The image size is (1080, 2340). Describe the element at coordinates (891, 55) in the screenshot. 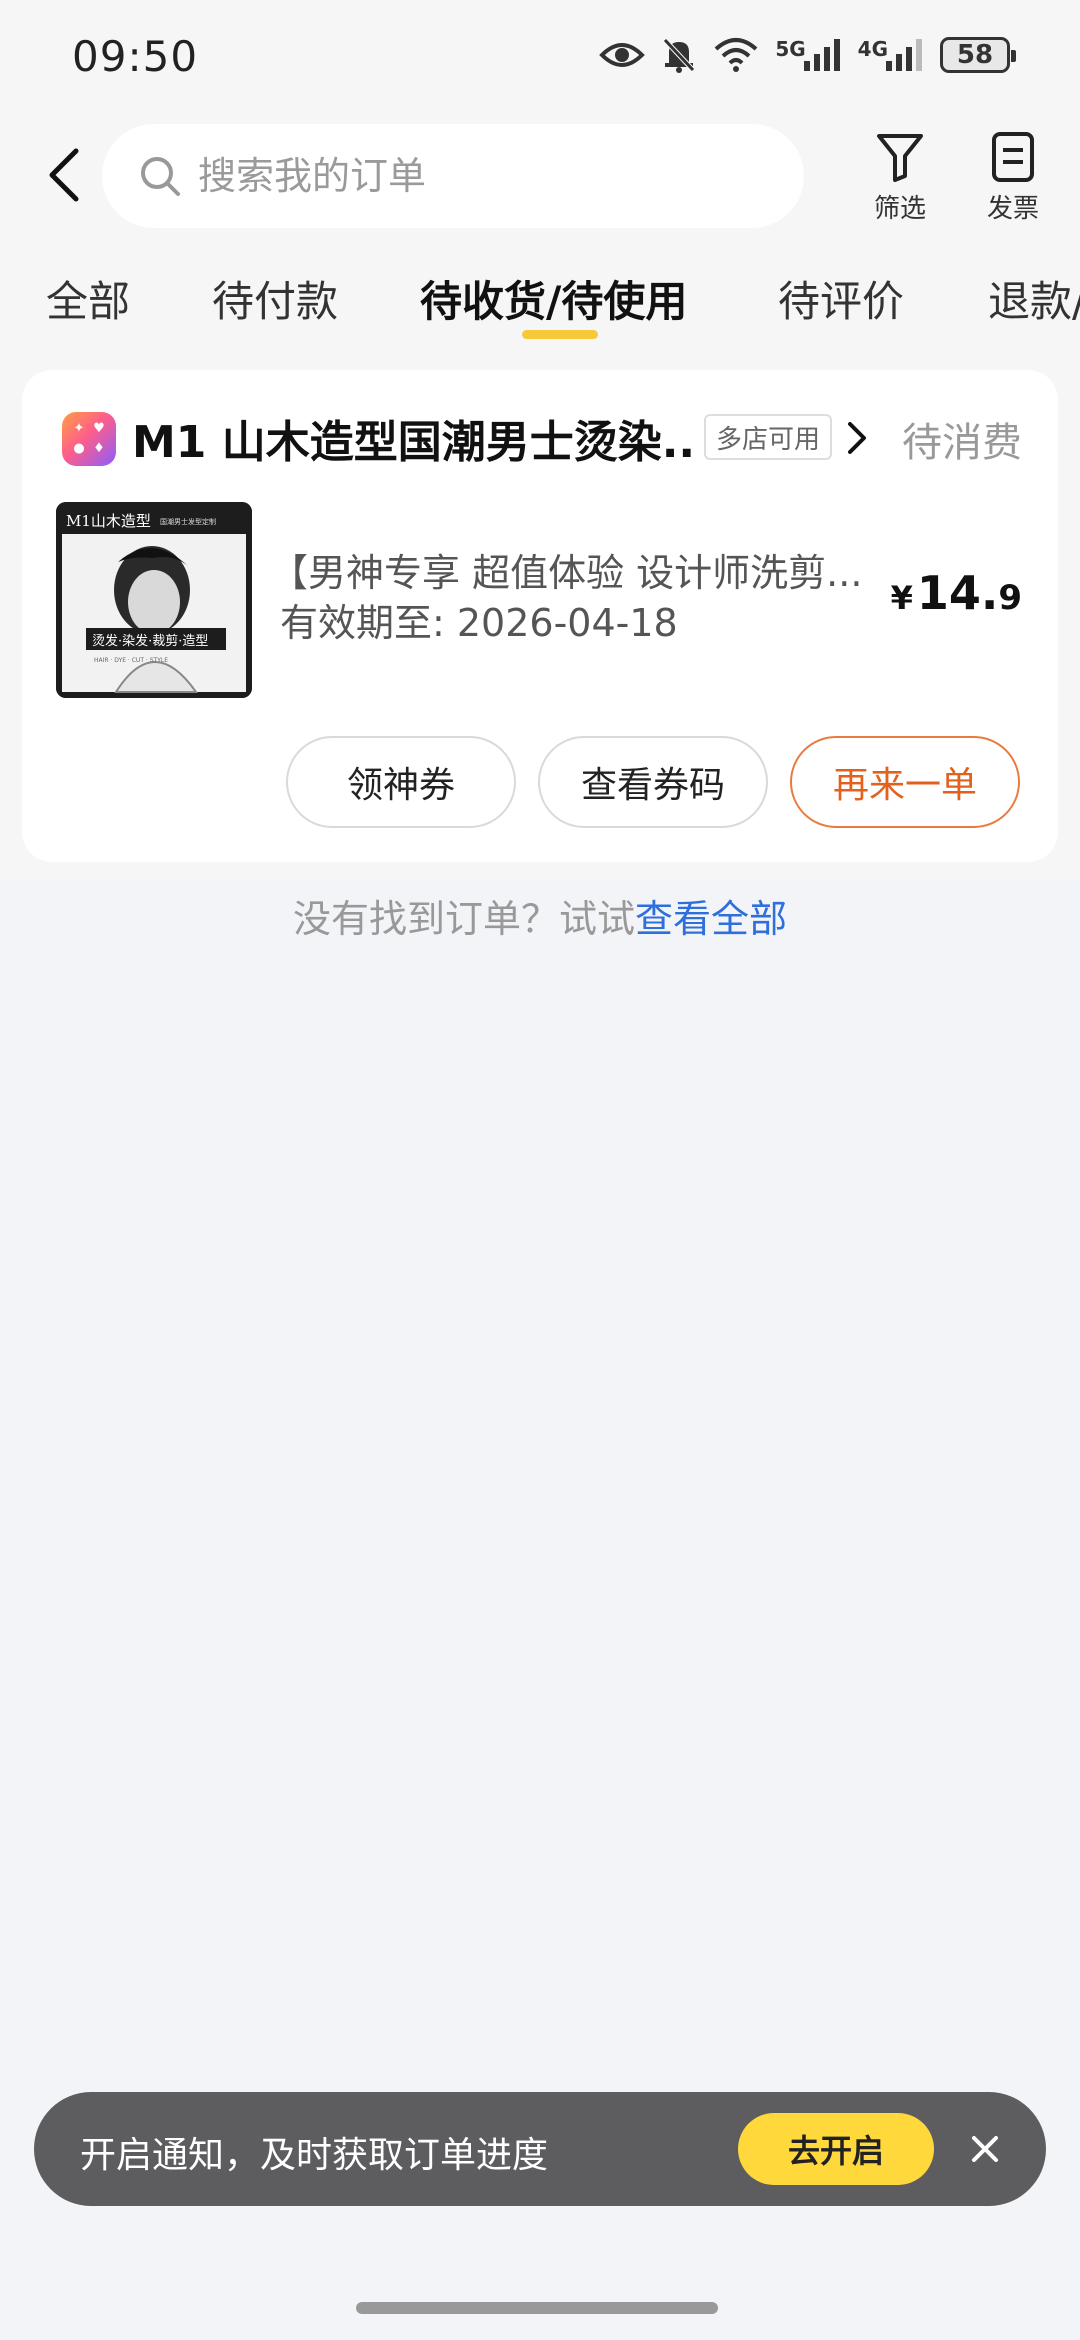

I see `signal-4g-icon: 4G` at that location.